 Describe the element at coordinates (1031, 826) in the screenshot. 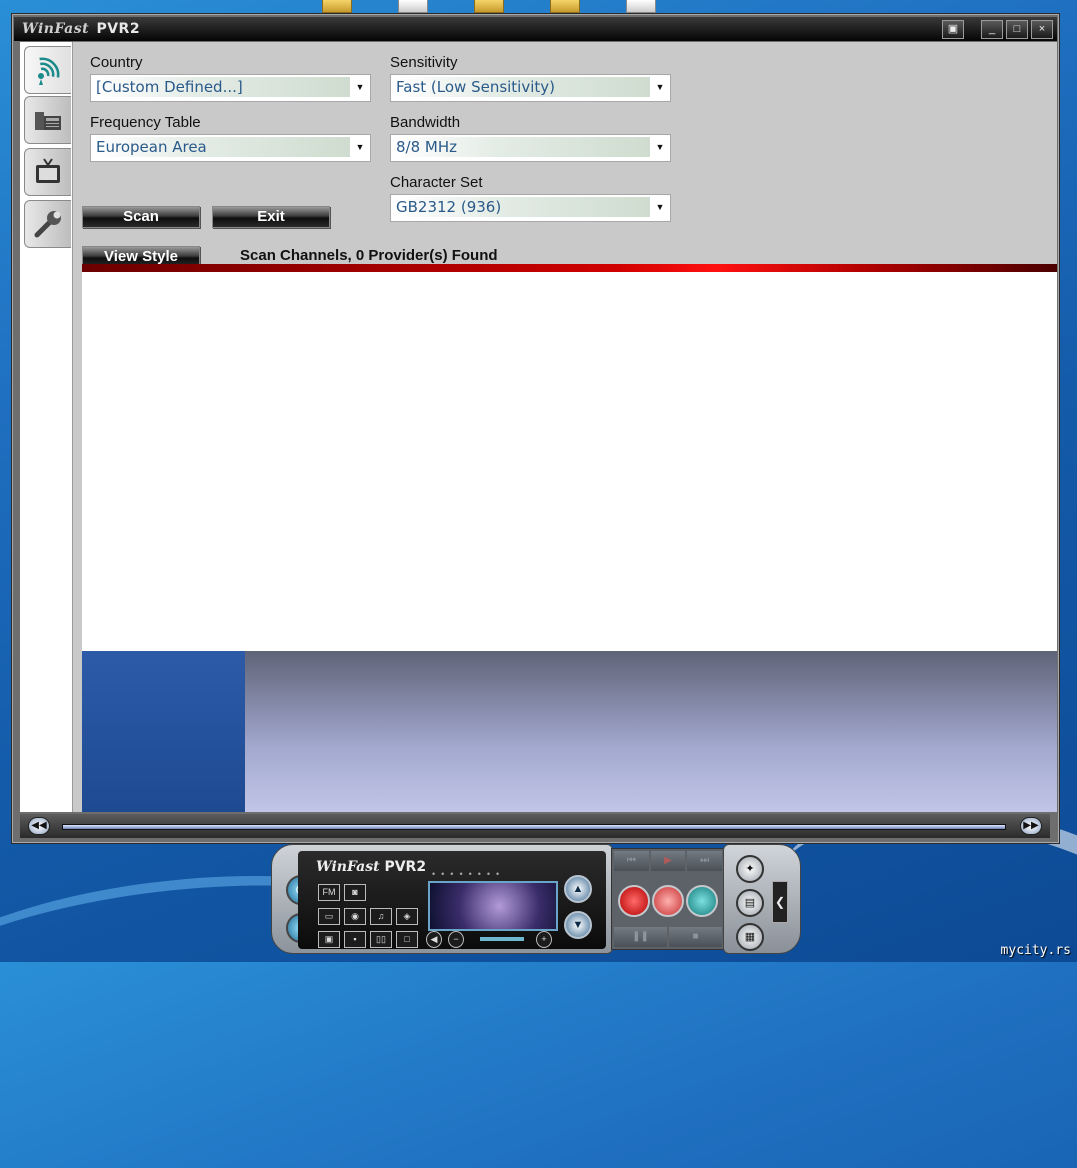

I see `fast-forward-icon: ▶▶` at that location.